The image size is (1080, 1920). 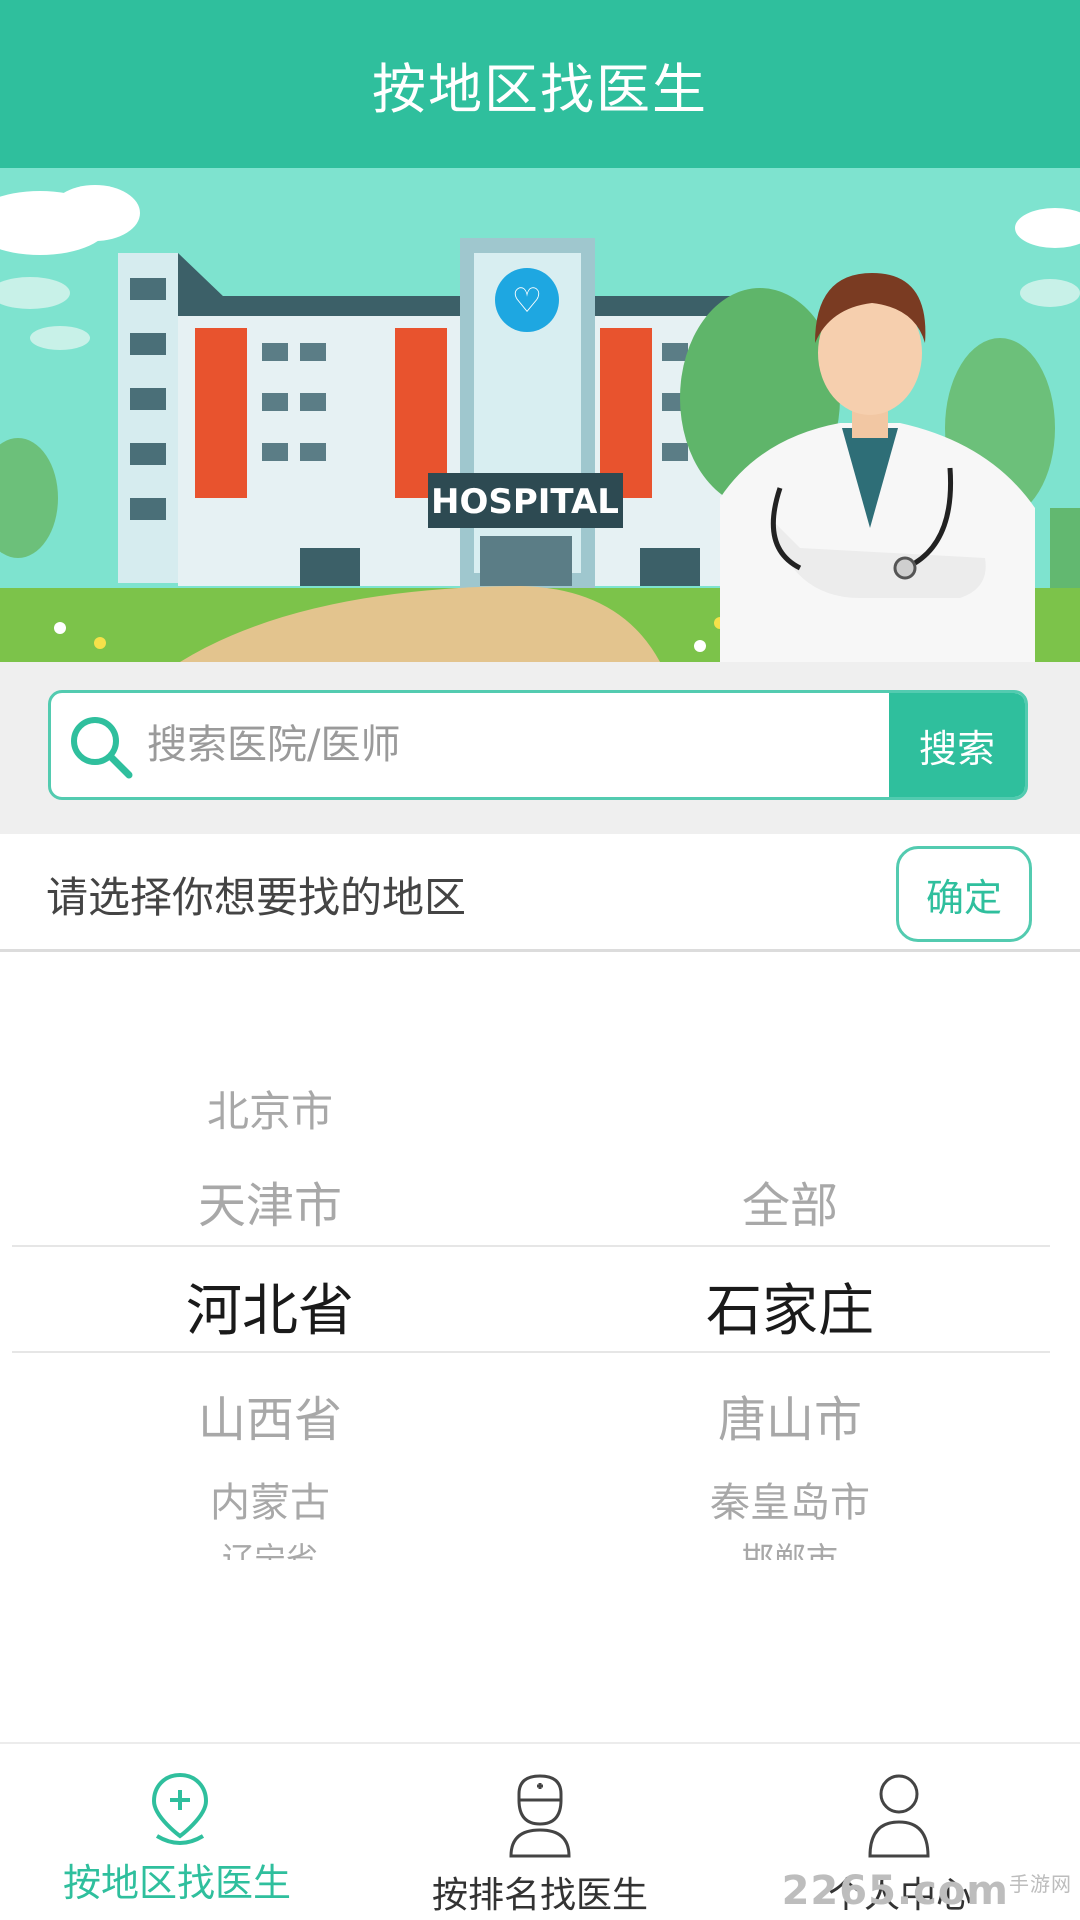 I want to click on tab-label: 按地区找医生, so click(x=176, y=1883).